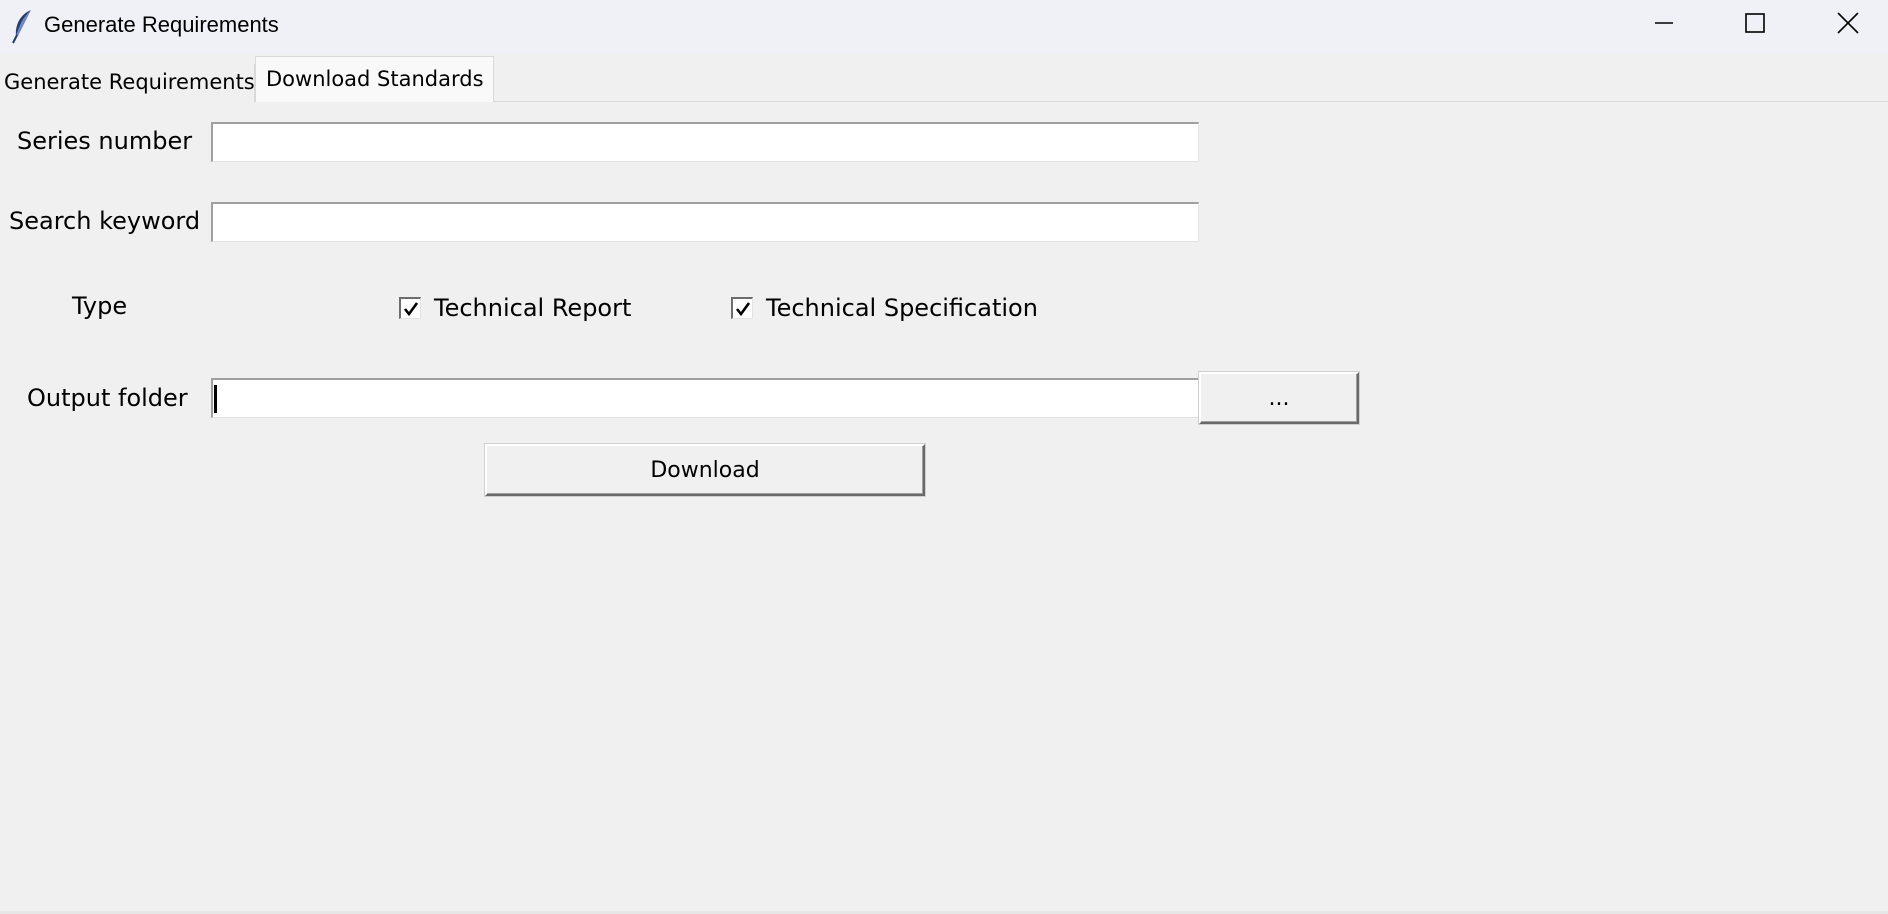  What do you see at coordinates (127, 83) in the screenshot?
I see `tab-generate-requirements: Generate Requirements` at bounding box center [127, 83].